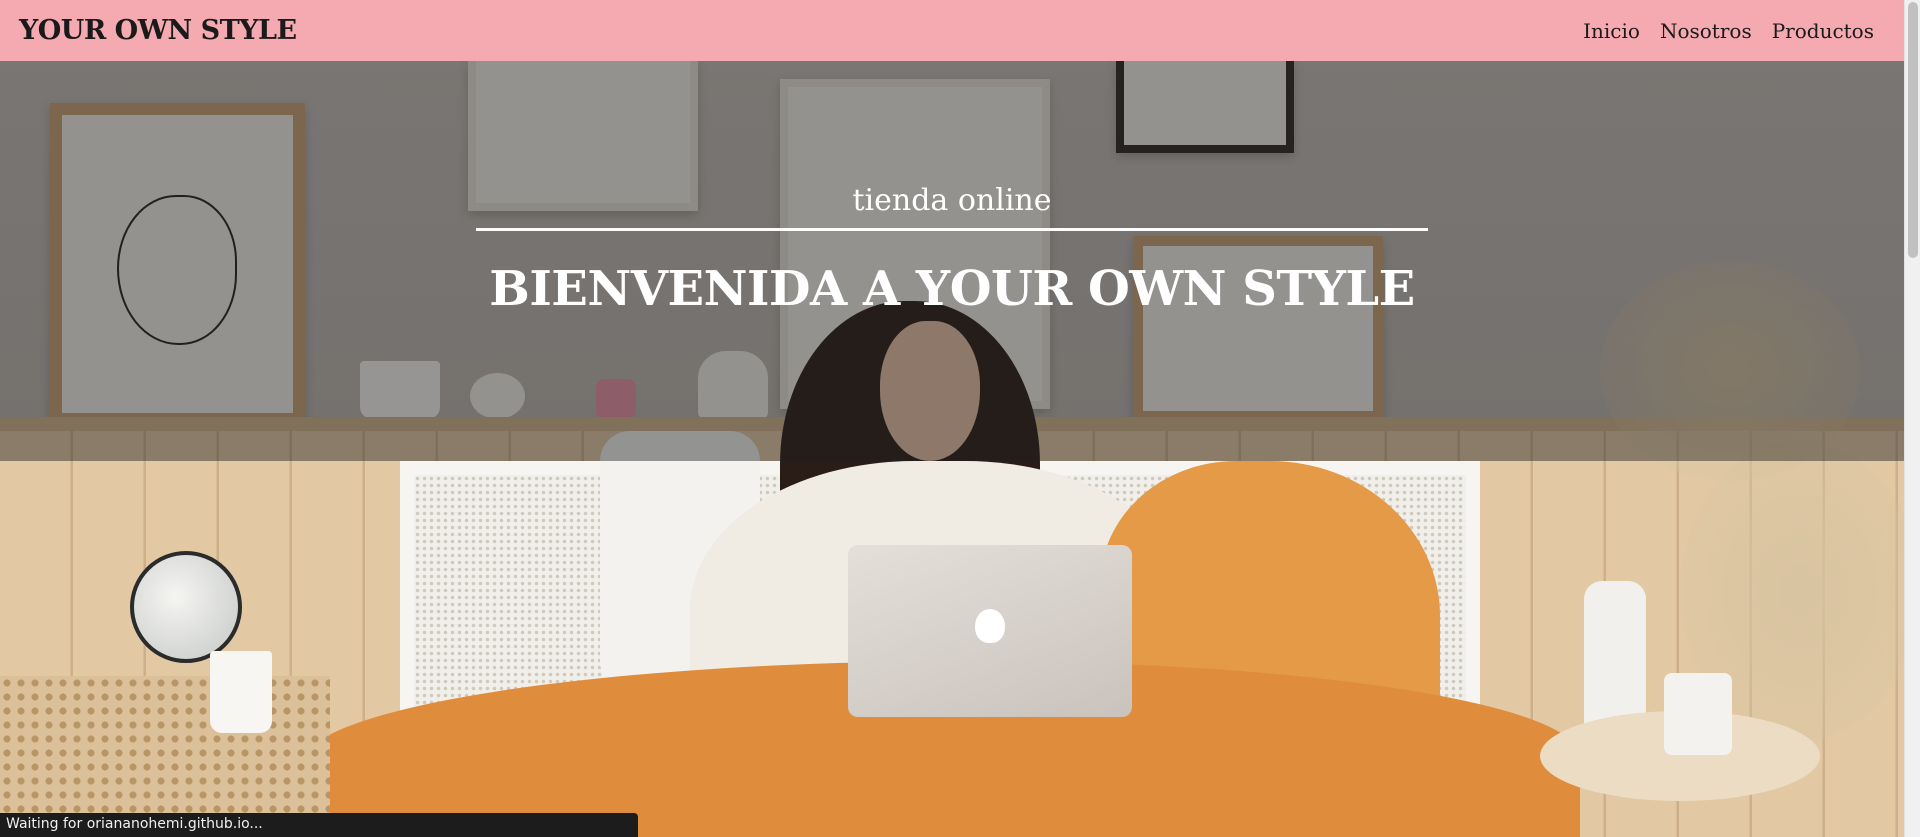  I want to click on apple-logo-icon, so click(990, 626).